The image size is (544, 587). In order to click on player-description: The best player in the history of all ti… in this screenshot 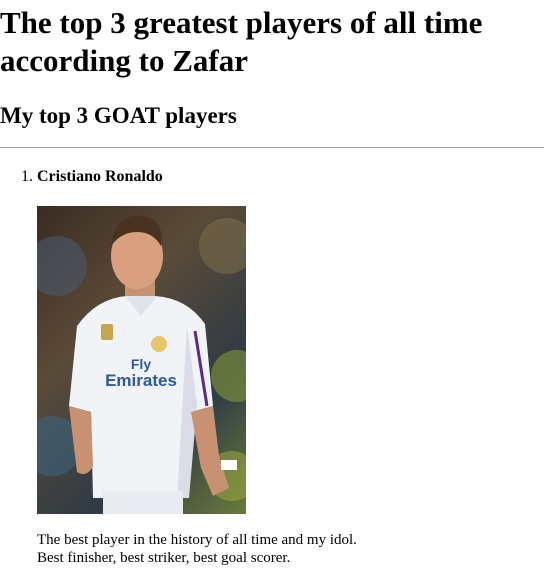, I will do `click(290, 549)`.